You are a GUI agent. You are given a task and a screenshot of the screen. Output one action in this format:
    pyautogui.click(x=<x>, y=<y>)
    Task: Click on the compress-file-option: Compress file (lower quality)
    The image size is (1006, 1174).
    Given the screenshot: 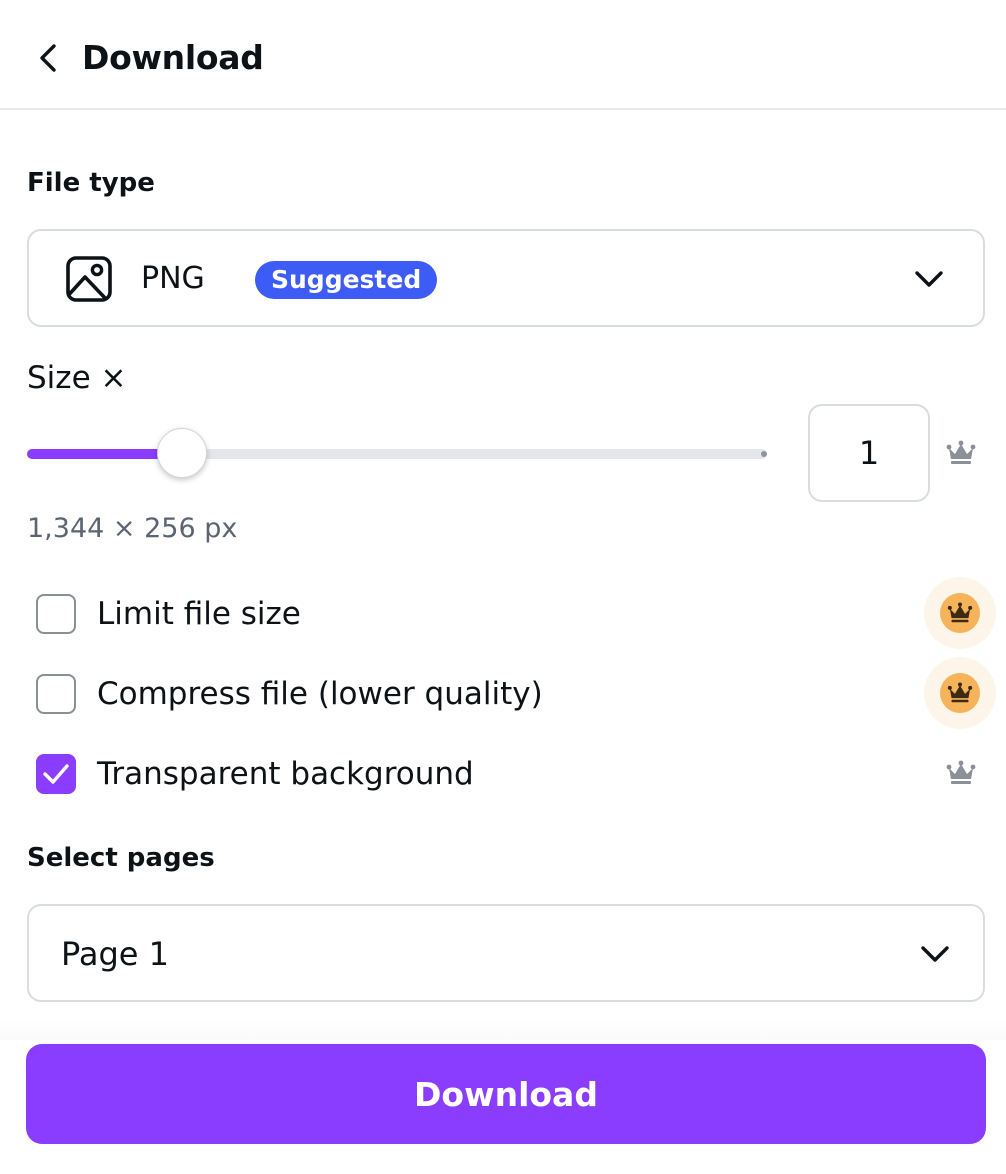 What is the action you would take?
    pyautogui.click(x=289, y=694)
    